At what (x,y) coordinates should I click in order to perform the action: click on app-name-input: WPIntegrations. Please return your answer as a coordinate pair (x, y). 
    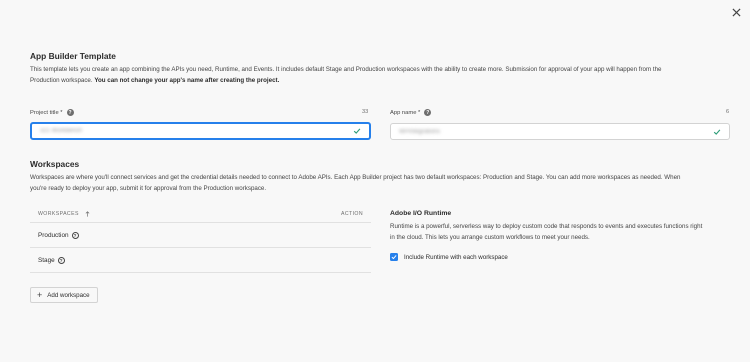
    Looking at the image, I should click on (560, 131).